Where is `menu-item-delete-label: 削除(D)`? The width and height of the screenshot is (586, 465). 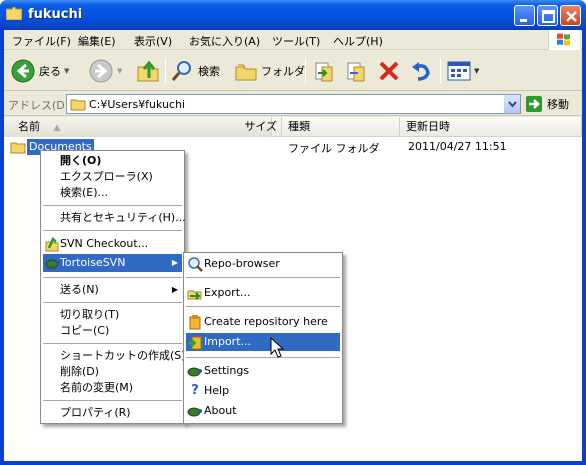
menu-item-delete-label: 削除(D) is located at coordinates (80, 371).